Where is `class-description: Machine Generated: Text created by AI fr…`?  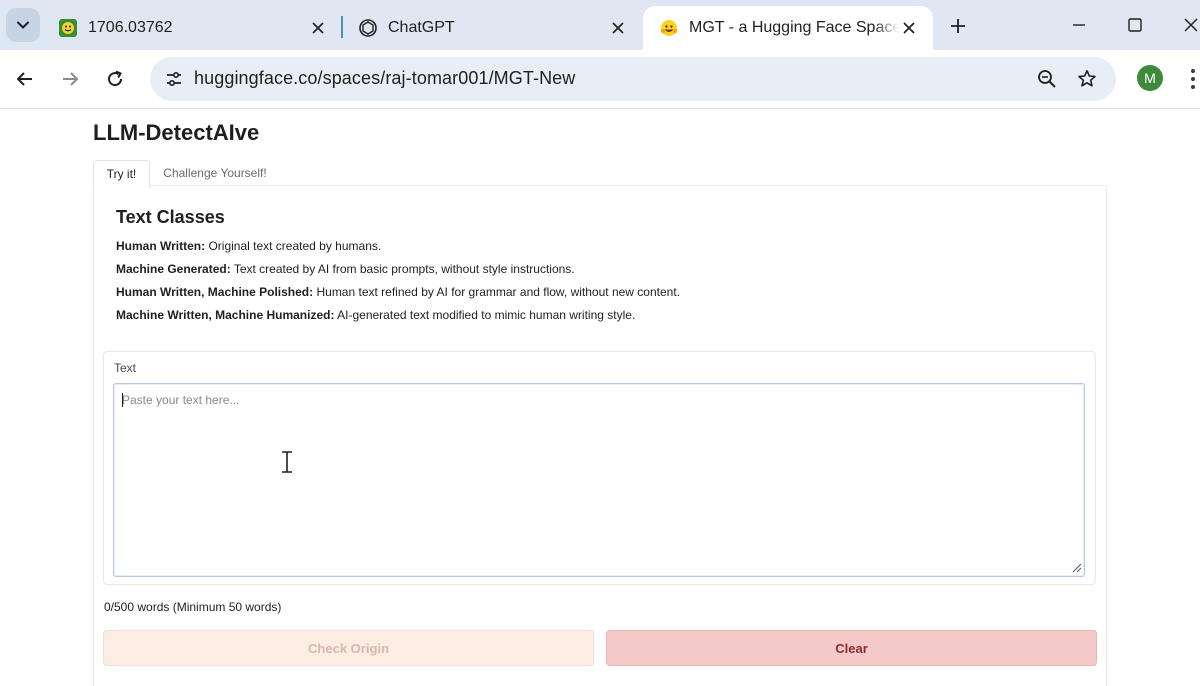
class-description: Machine Generated: Text created by AI fr… is located at coordinates (345, 269).